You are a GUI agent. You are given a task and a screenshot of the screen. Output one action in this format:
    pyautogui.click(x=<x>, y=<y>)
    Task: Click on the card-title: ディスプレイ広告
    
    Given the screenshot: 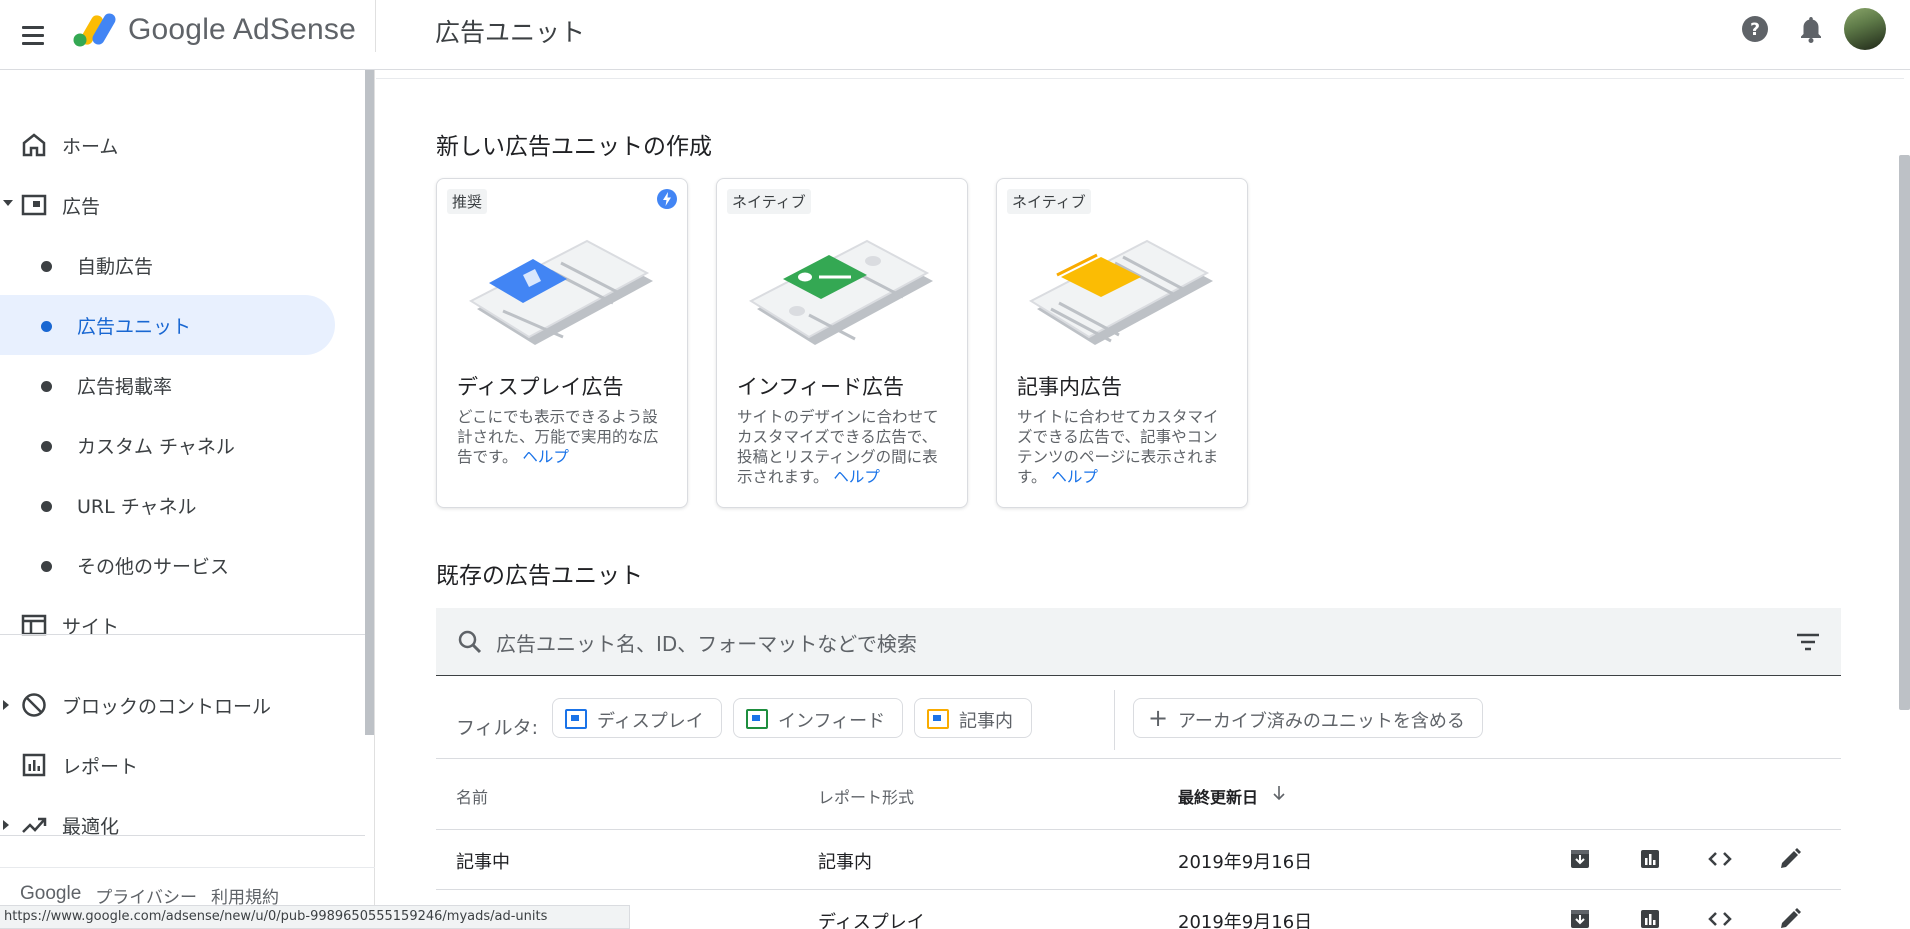 What is the action you would take?
    pyautogui.click(x=540, y=387)
    